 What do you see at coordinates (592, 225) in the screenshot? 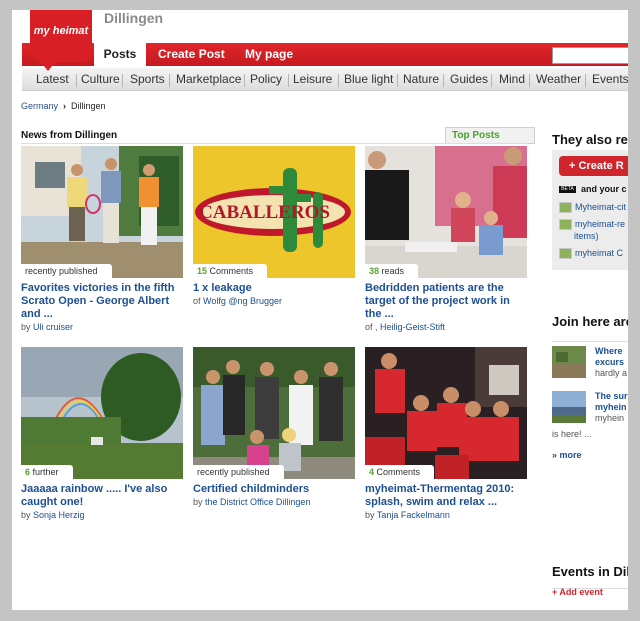
I see `sidebar-link: myheimat-re` at bounding box center [592, 225].